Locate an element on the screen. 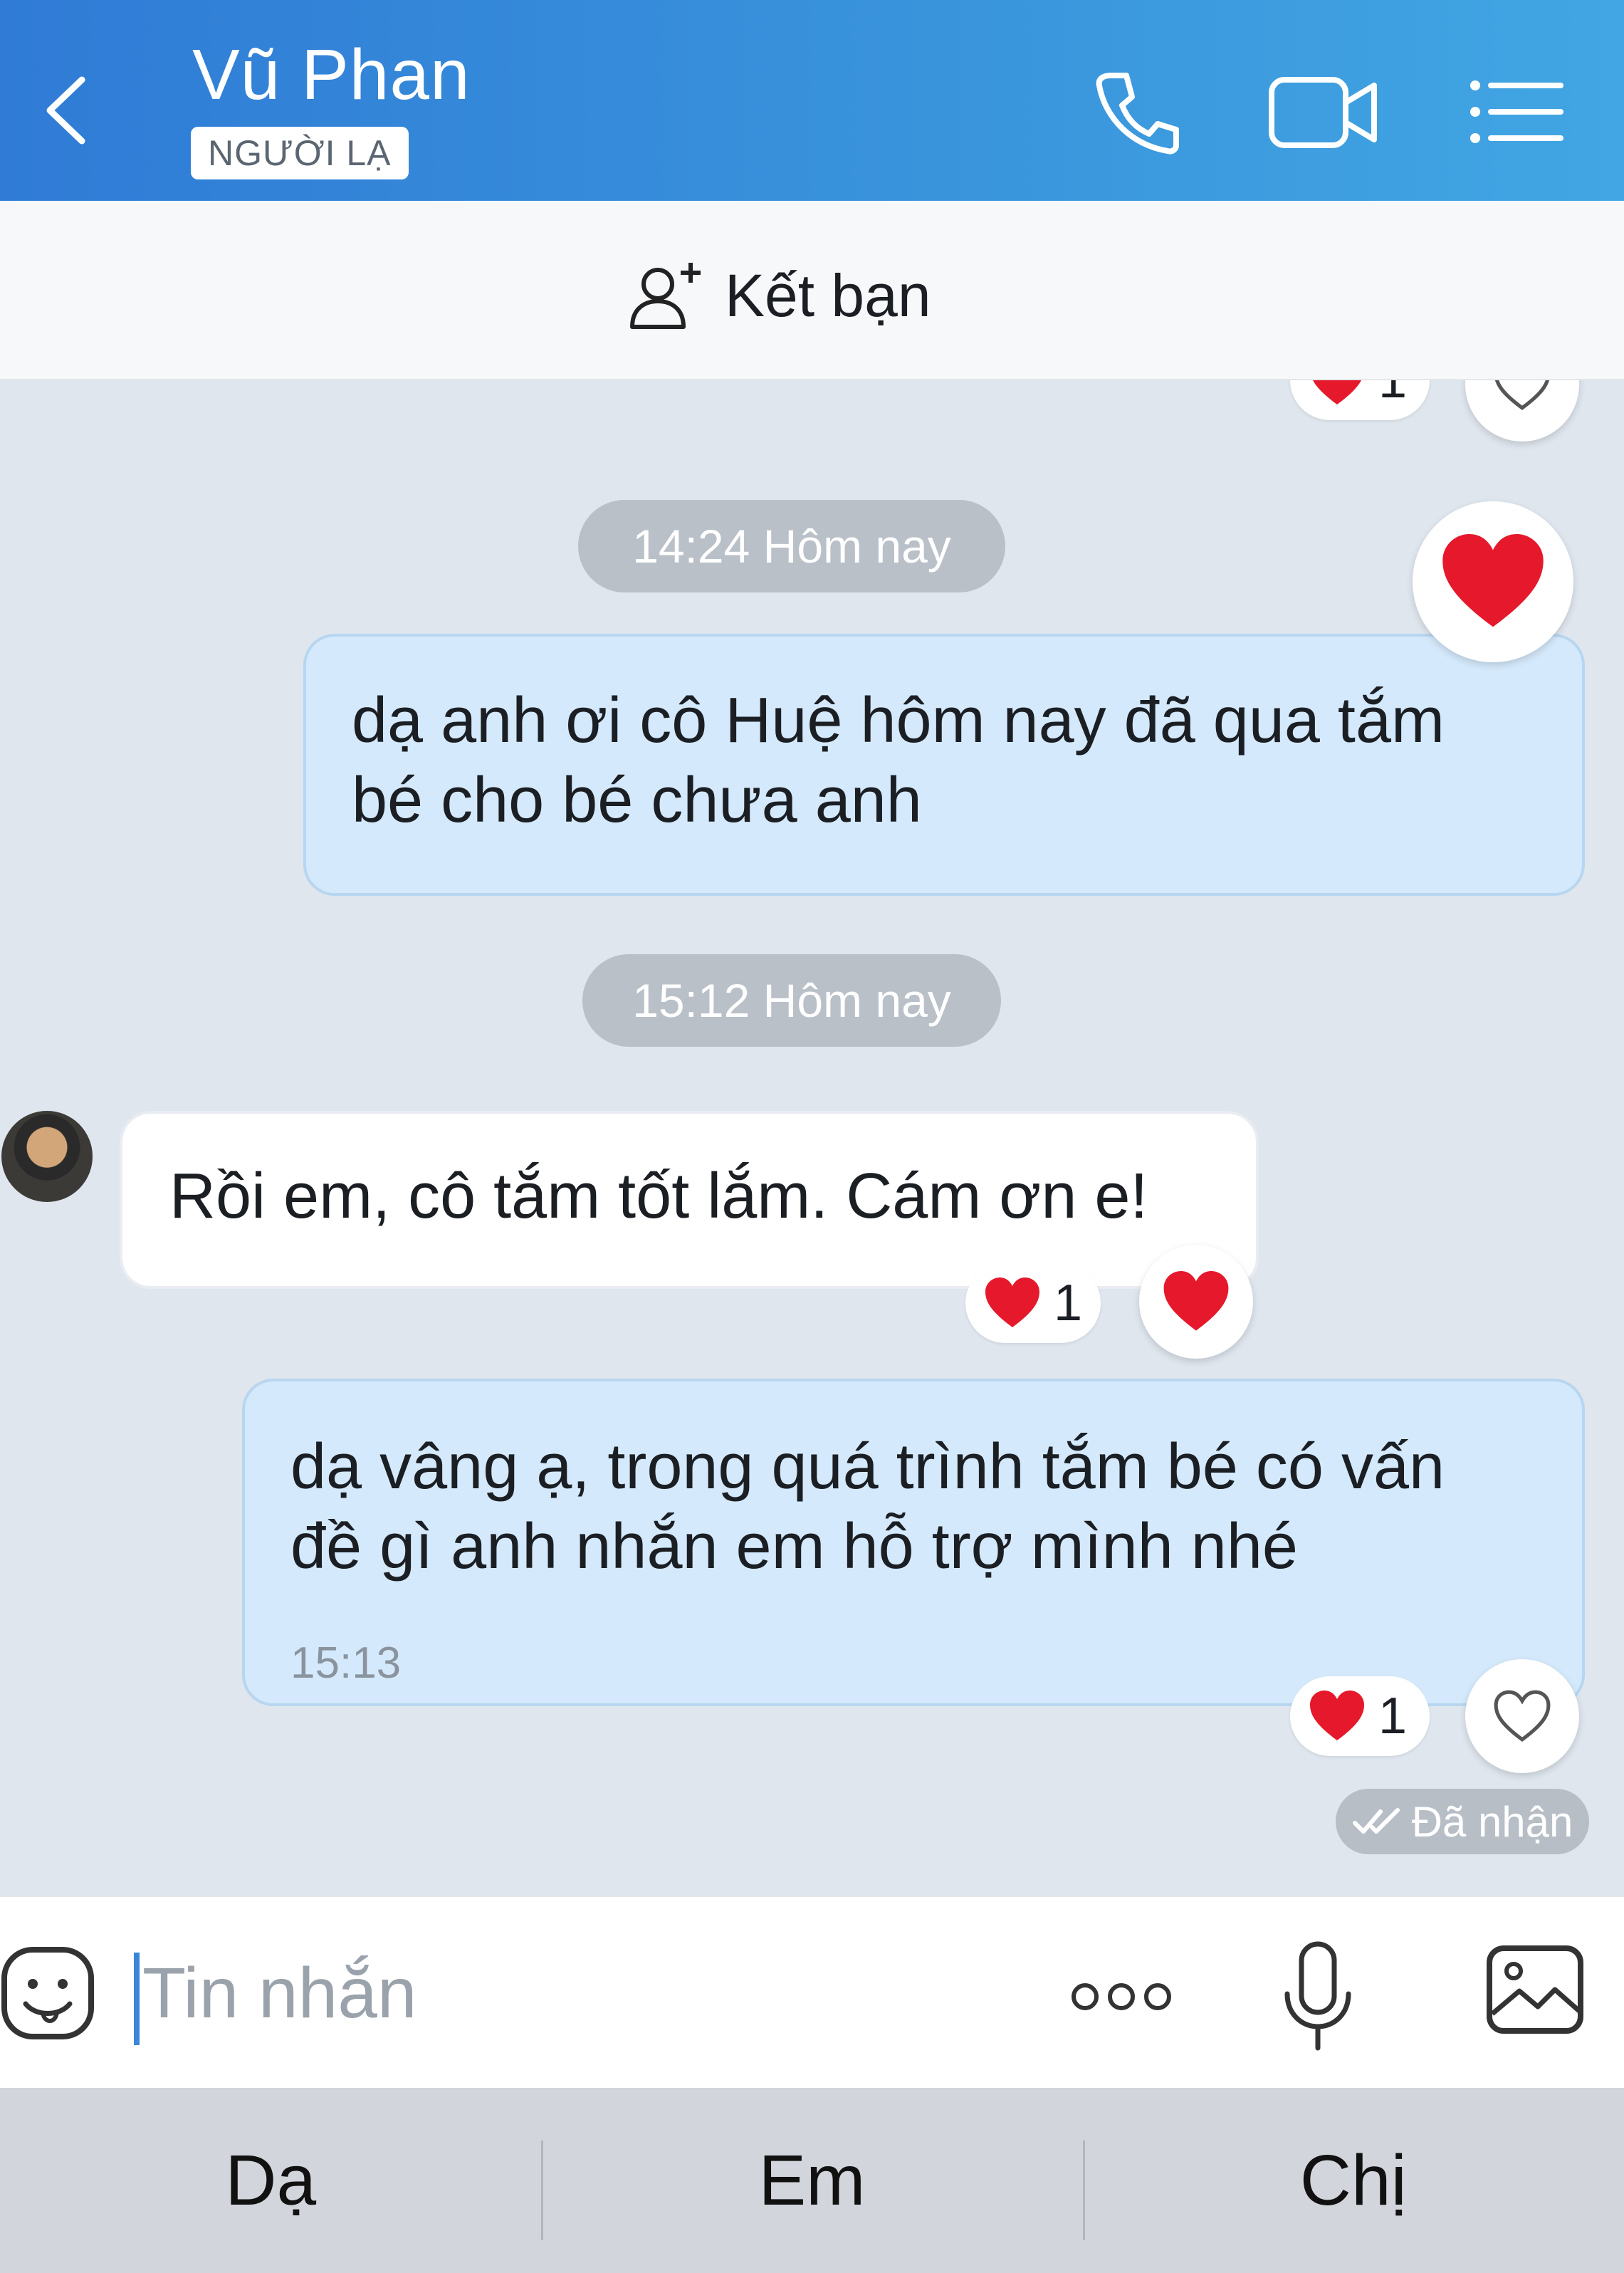 The image size is (1624, 2273). voice-record-button is located at coordinates (1318, 1997).